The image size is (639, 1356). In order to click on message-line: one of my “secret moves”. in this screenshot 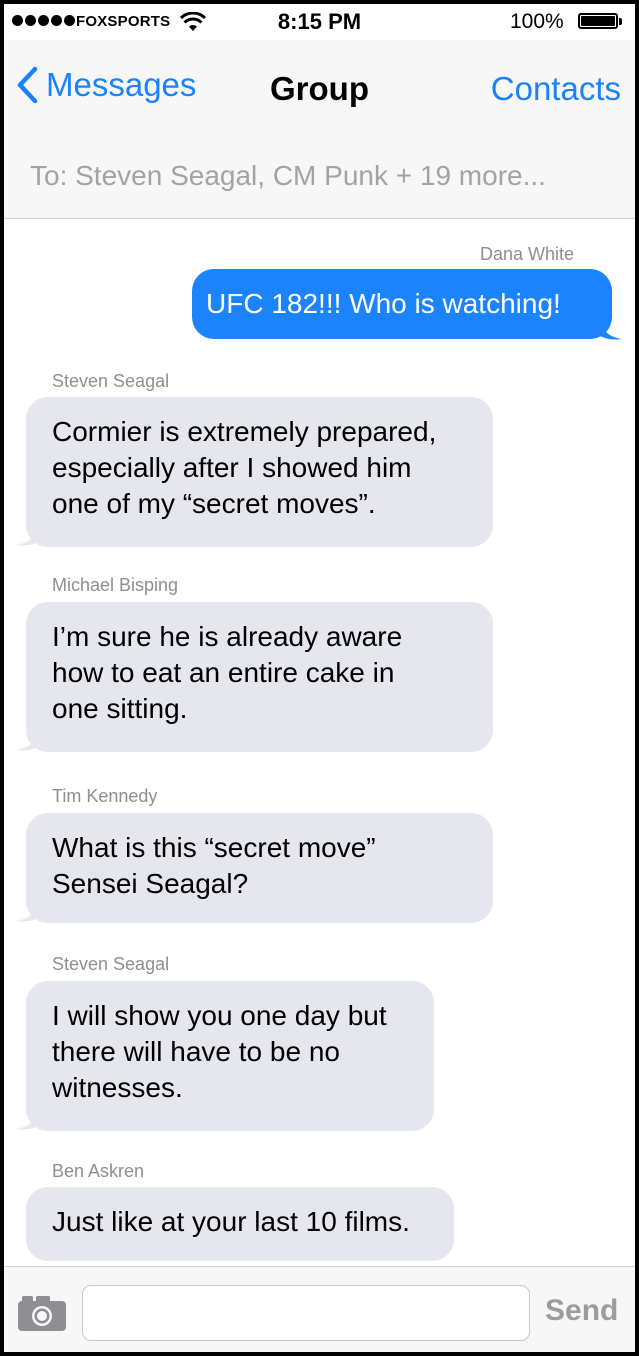, I will do `click(214, 503)`.